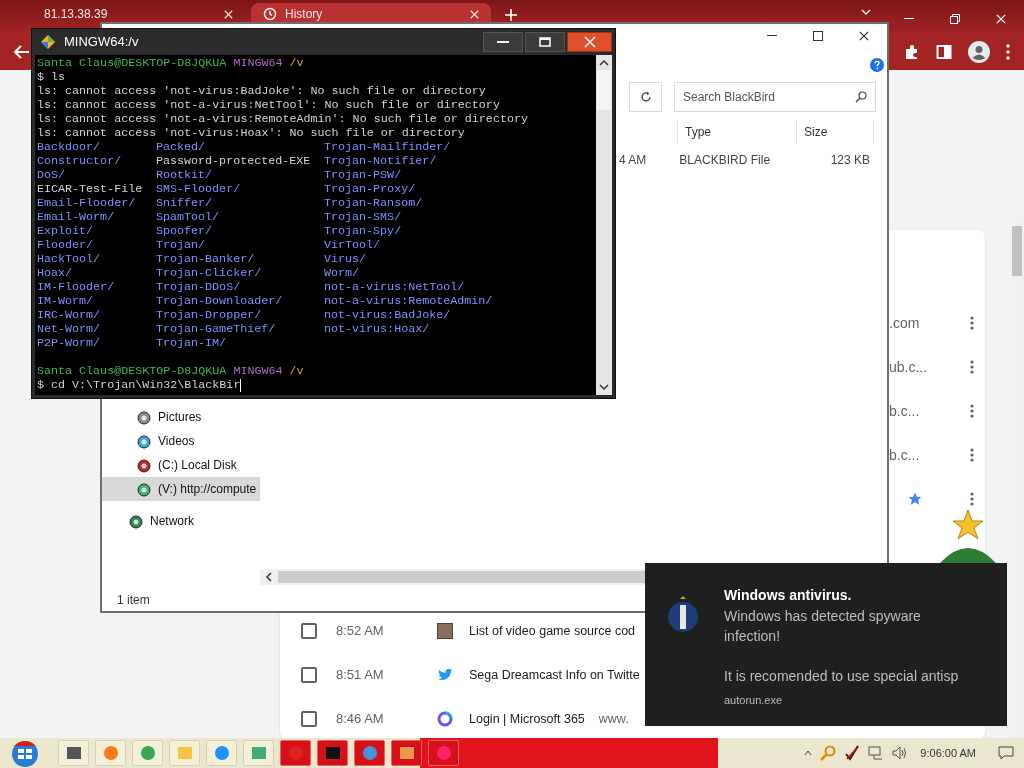 This screenshot has height=768, width=1024. Describe the element at coordinates (360, 675) in the screenshot. I see `history-time: 8:51 AM` at that location.